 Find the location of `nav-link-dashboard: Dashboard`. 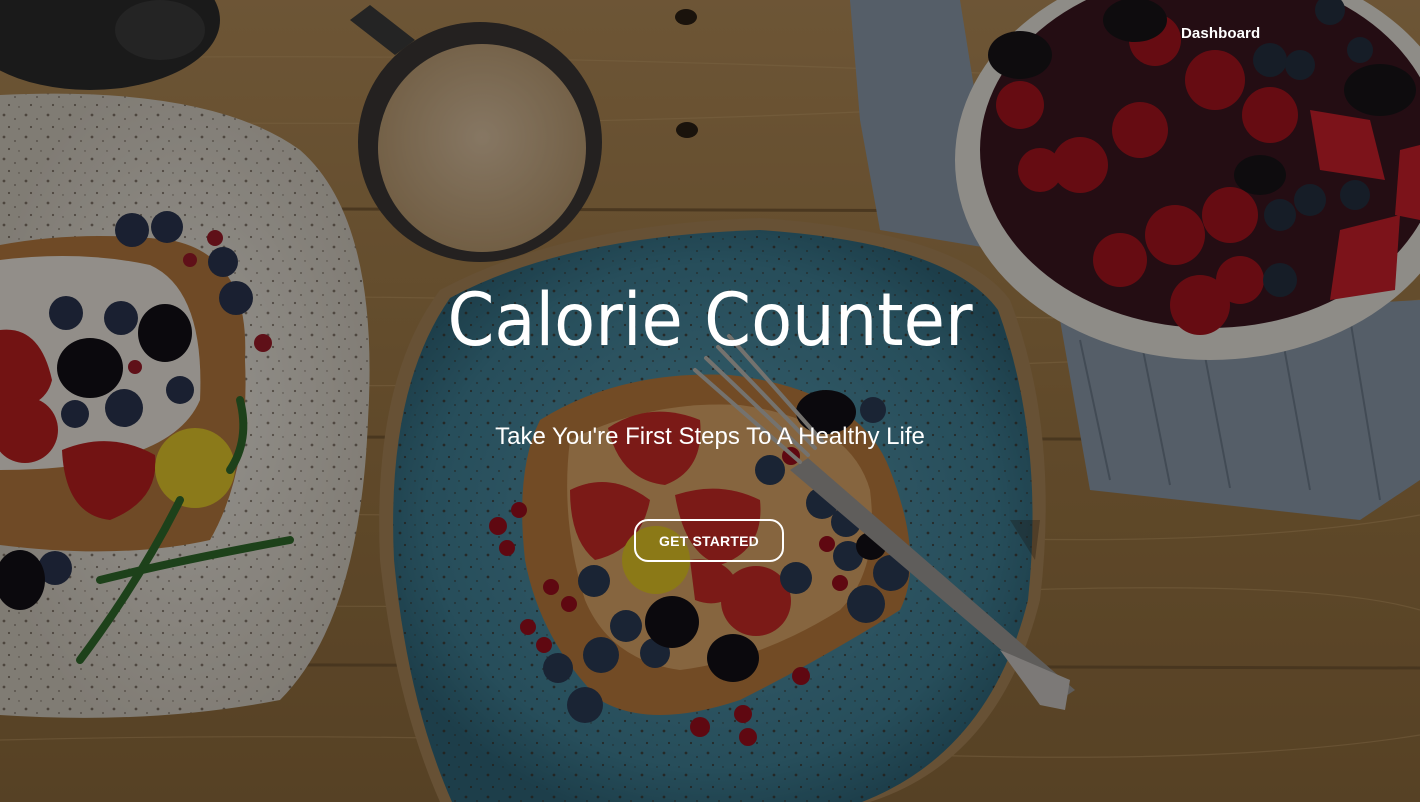

nav-link-dashboard: Dashboard is located at coordinates (1220, 33).